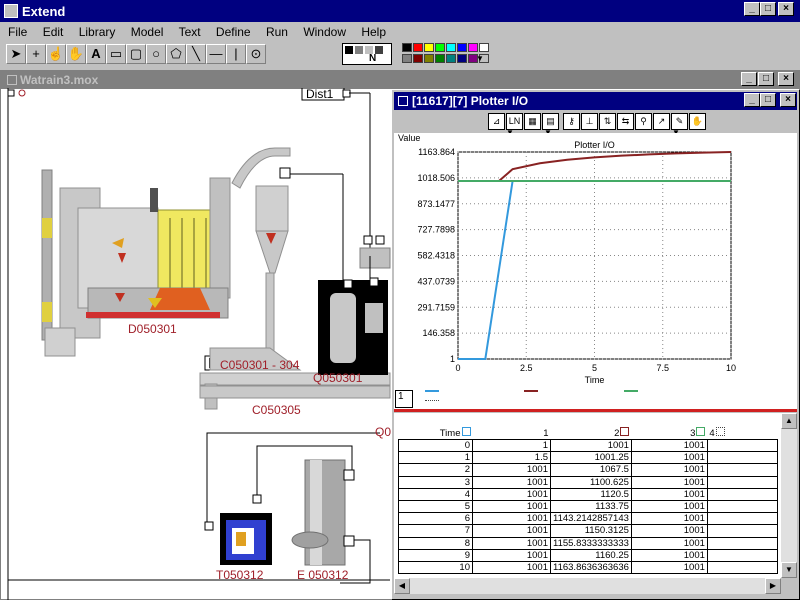 The image size is (800, 600). Describe the element at coordinates (190, 32) in the screenshot. I see `menu-text: Text` at that location.